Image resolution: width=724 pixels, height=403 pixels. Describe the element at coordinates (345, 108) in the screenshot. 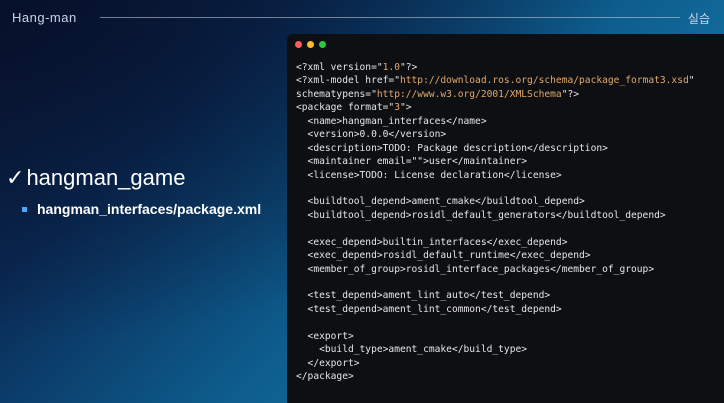

I see `code-text: <package format="` at that location.